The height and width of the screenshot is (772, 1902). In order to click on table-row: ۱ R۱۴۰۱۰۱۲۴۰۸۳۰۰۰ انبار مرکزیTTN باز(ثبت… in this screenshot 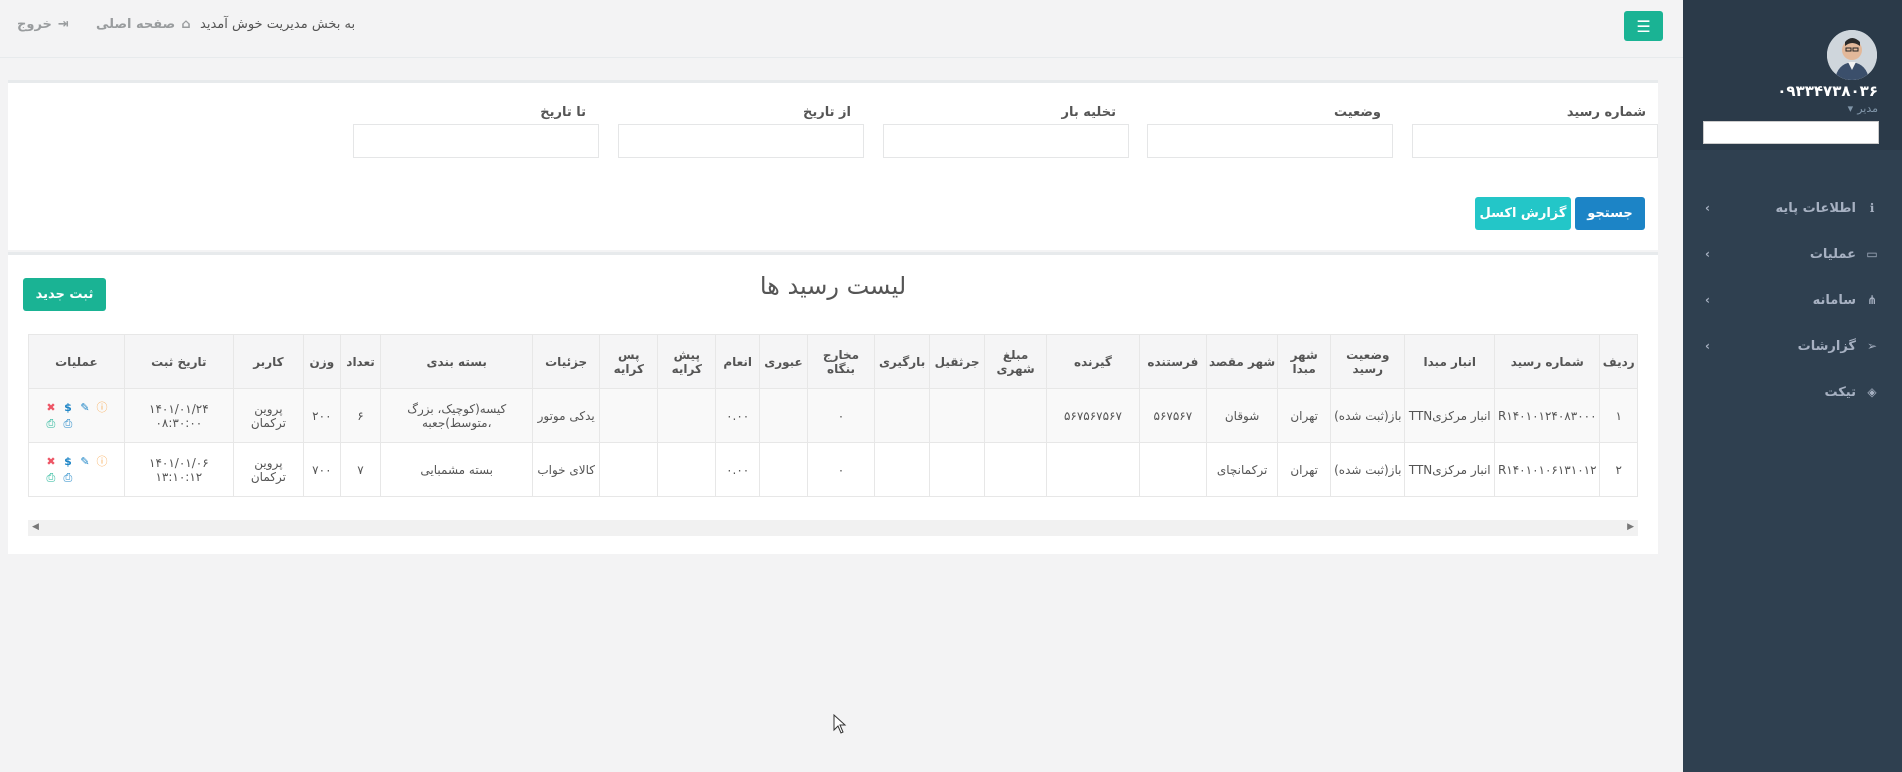, I will do `click(833, 415)`.